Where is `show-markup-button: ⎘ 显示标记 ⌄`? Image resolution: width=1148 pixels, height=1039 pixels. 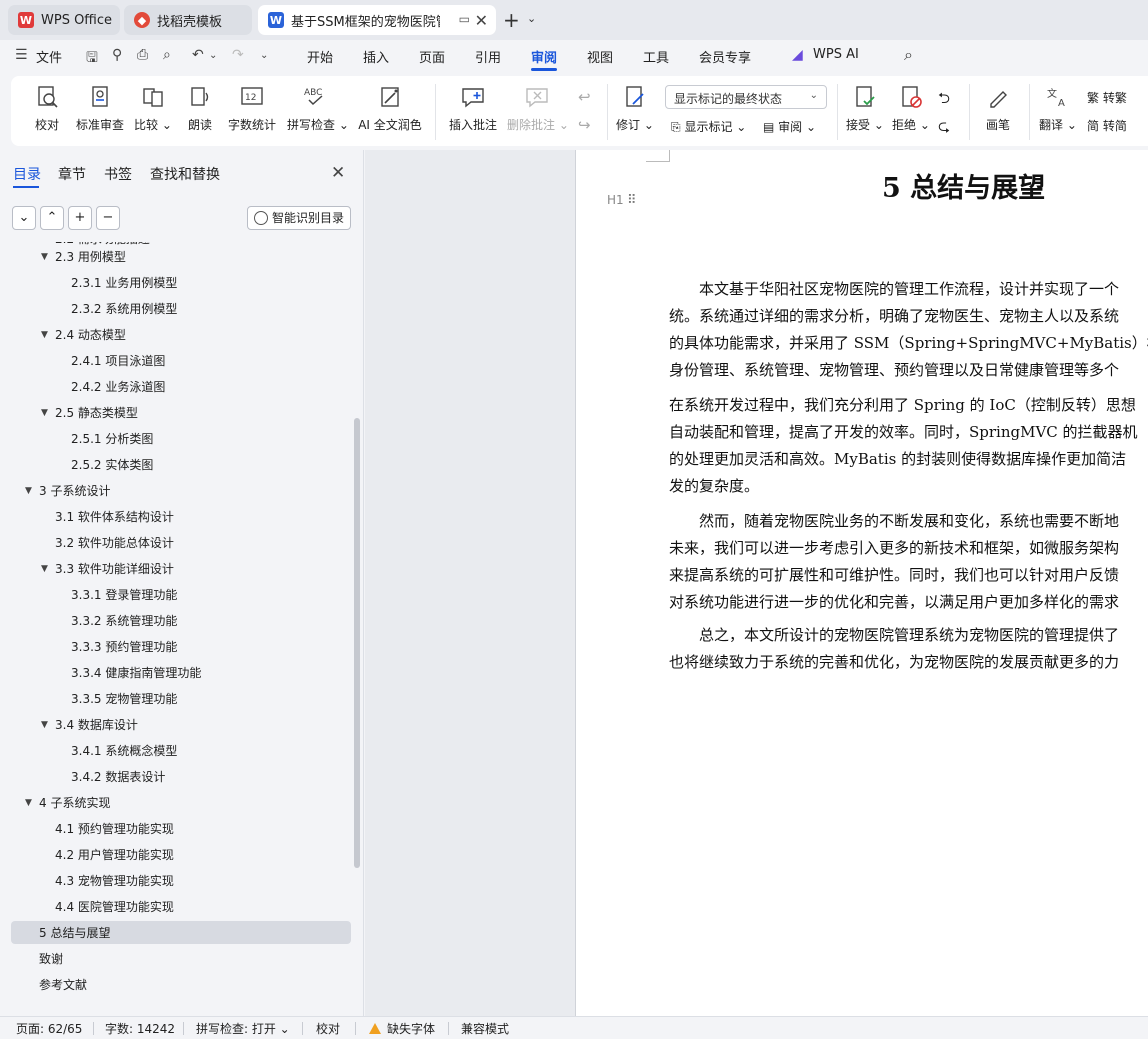 show-markup-button: ⎘ 显示标记 ⌄ is located at coordinates (708, 126).